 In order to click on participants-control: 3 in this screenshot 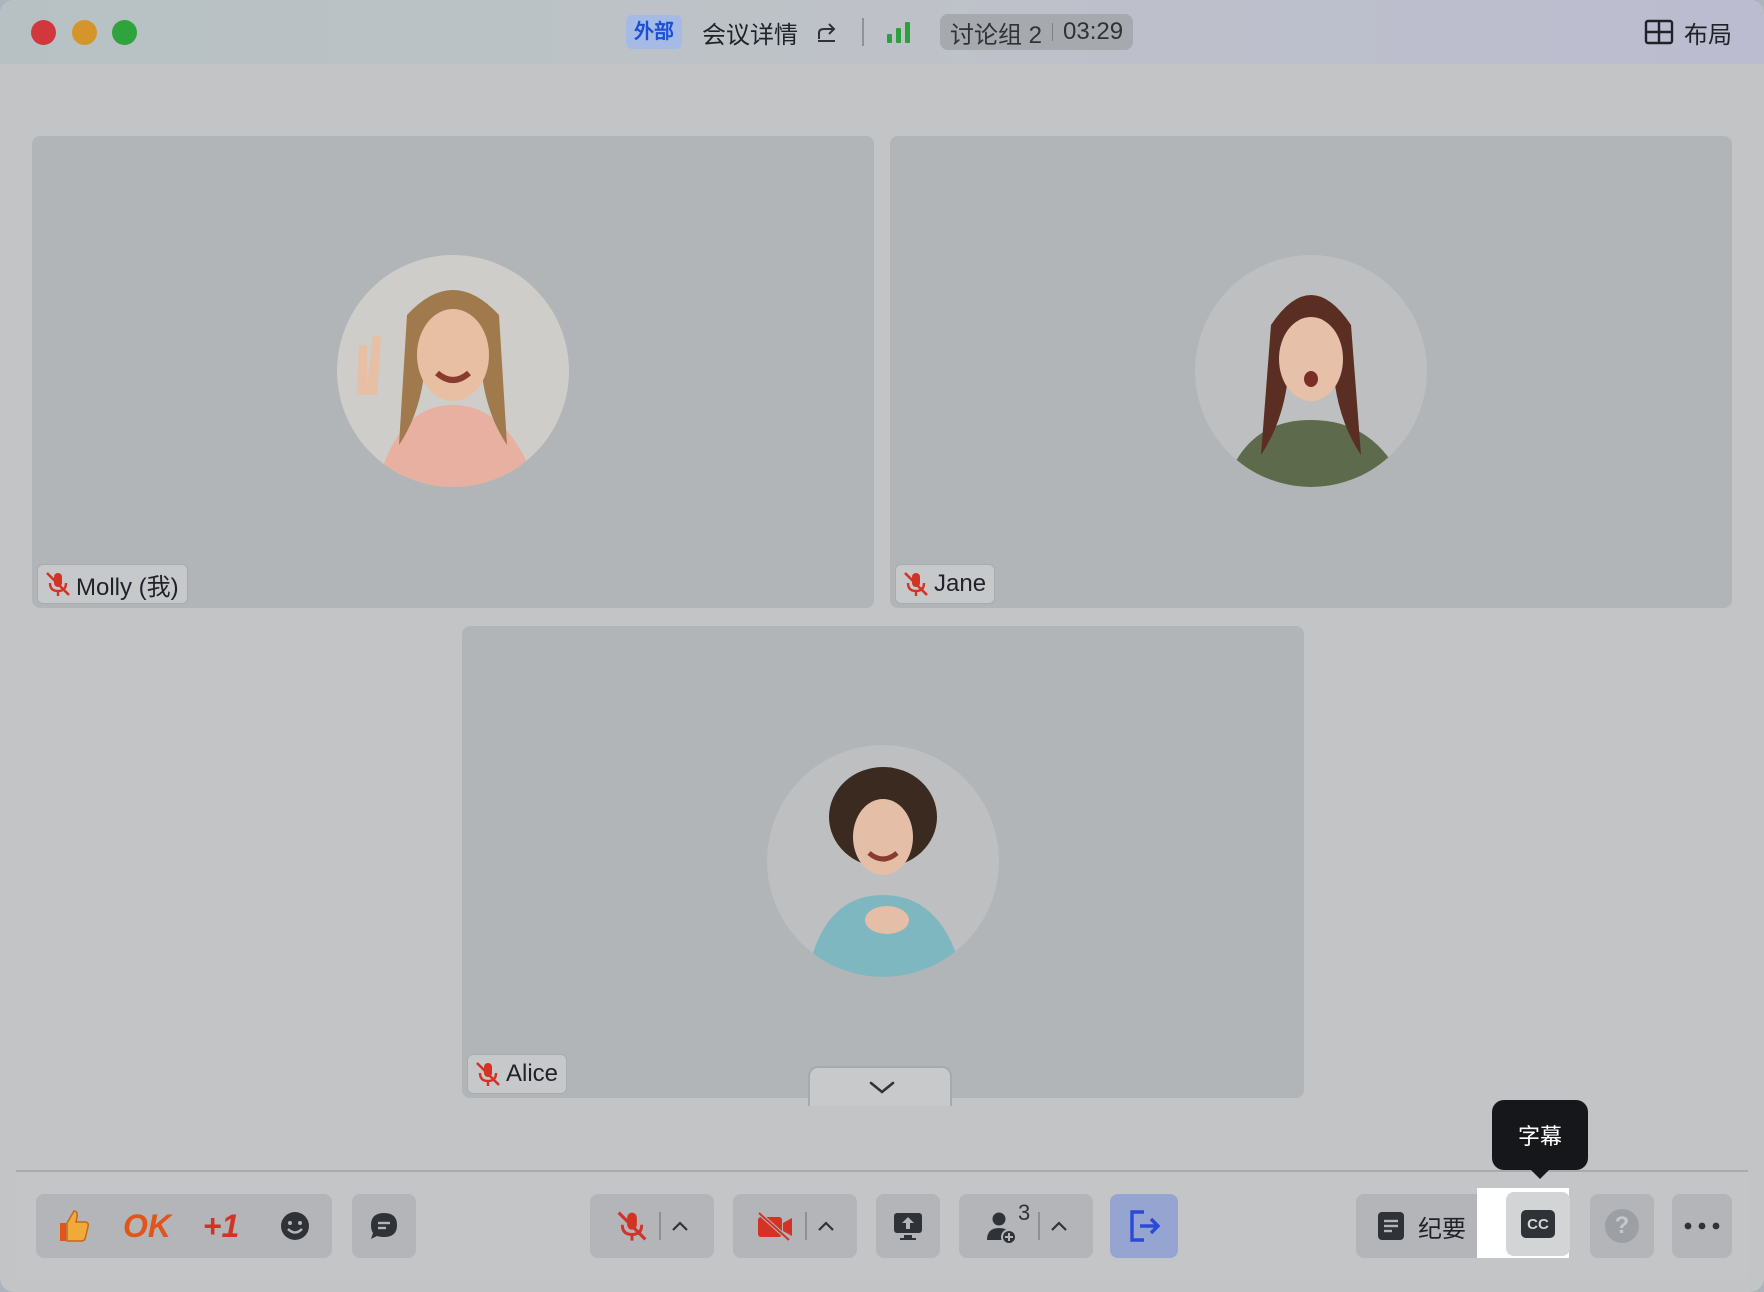, I will do `click(1026, 1226)`.